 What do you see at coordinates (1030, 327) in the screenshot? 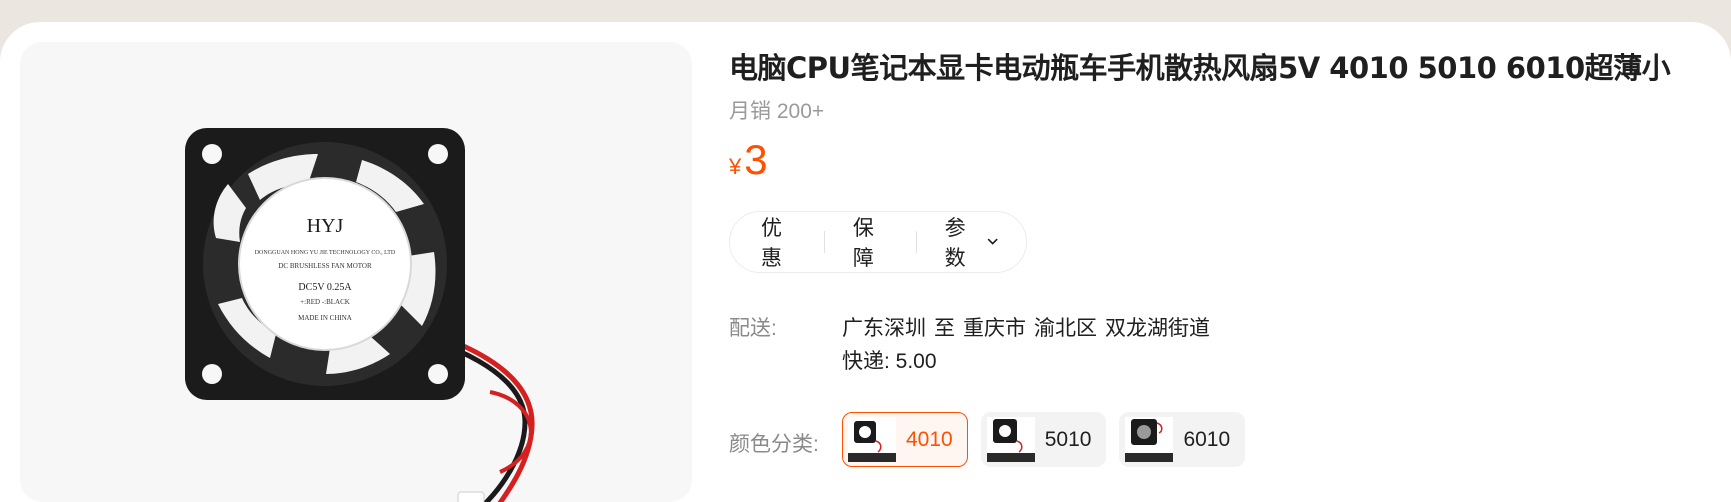
I see `shipping-route: 广东深圳至重庆市 渝北区 双龙湖街道` at bounding box center [1030, 327].